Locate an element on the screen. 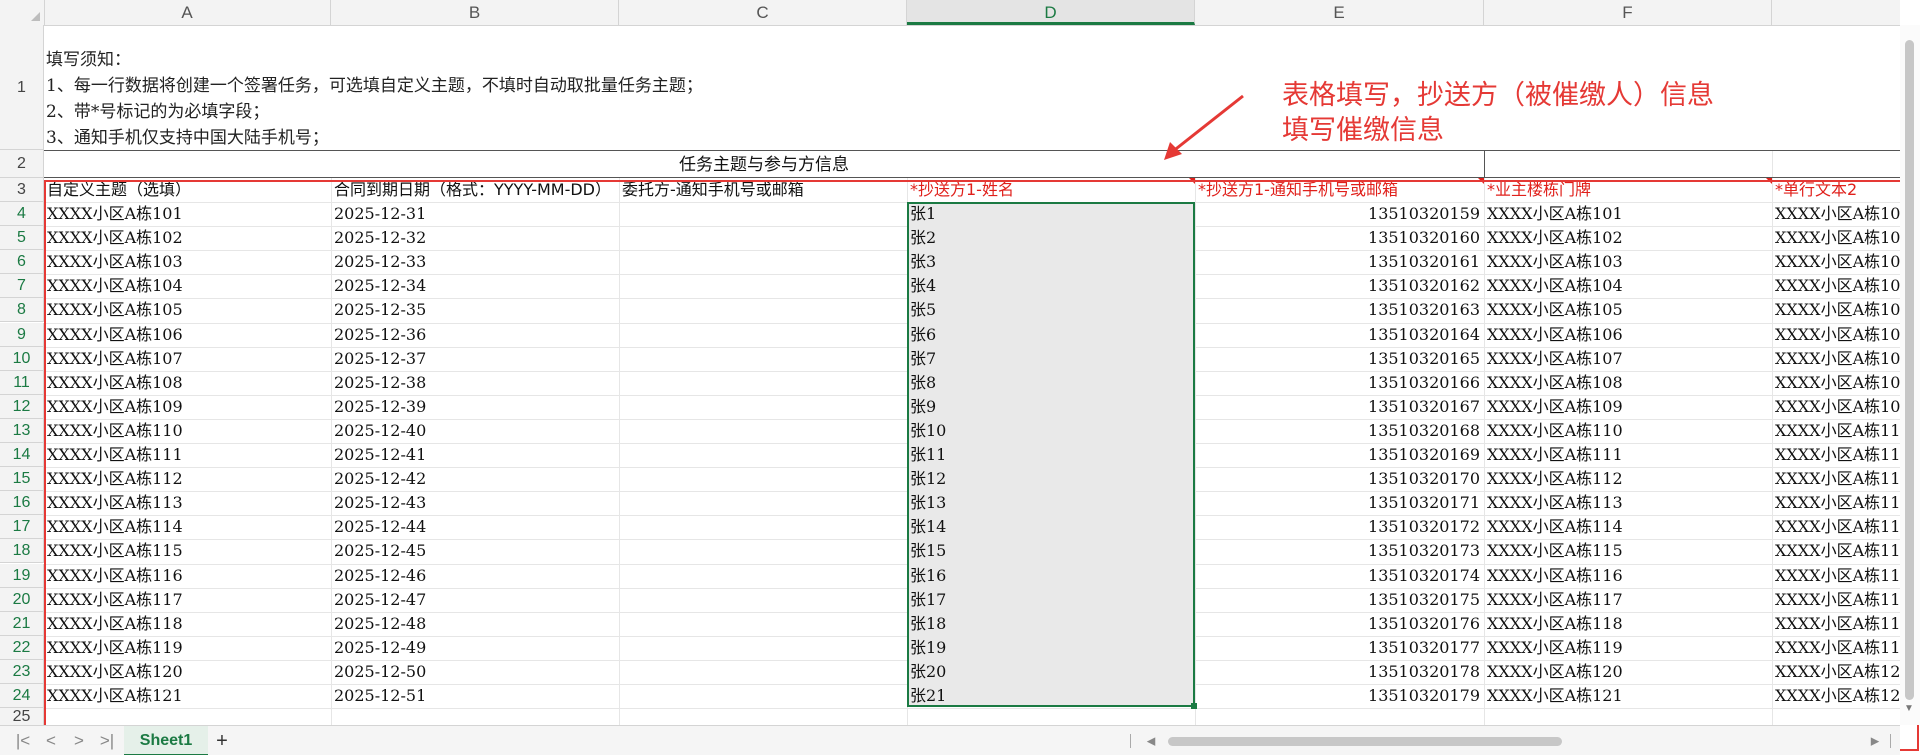 The image size is (1920, 755). cell-unit: XXXX小区A栋101 is located at coordinates (1628, 214).